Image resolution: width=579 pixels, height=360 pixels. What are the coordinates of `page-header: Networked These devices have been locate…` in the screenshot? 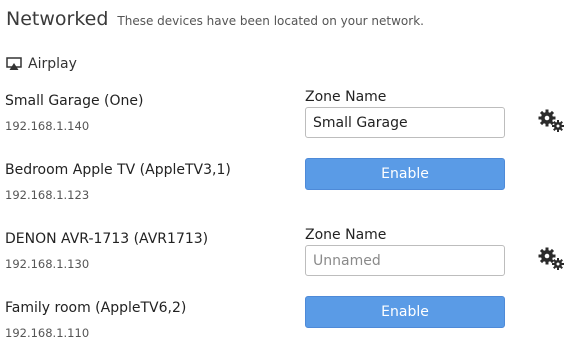 It's located at (215, 19).